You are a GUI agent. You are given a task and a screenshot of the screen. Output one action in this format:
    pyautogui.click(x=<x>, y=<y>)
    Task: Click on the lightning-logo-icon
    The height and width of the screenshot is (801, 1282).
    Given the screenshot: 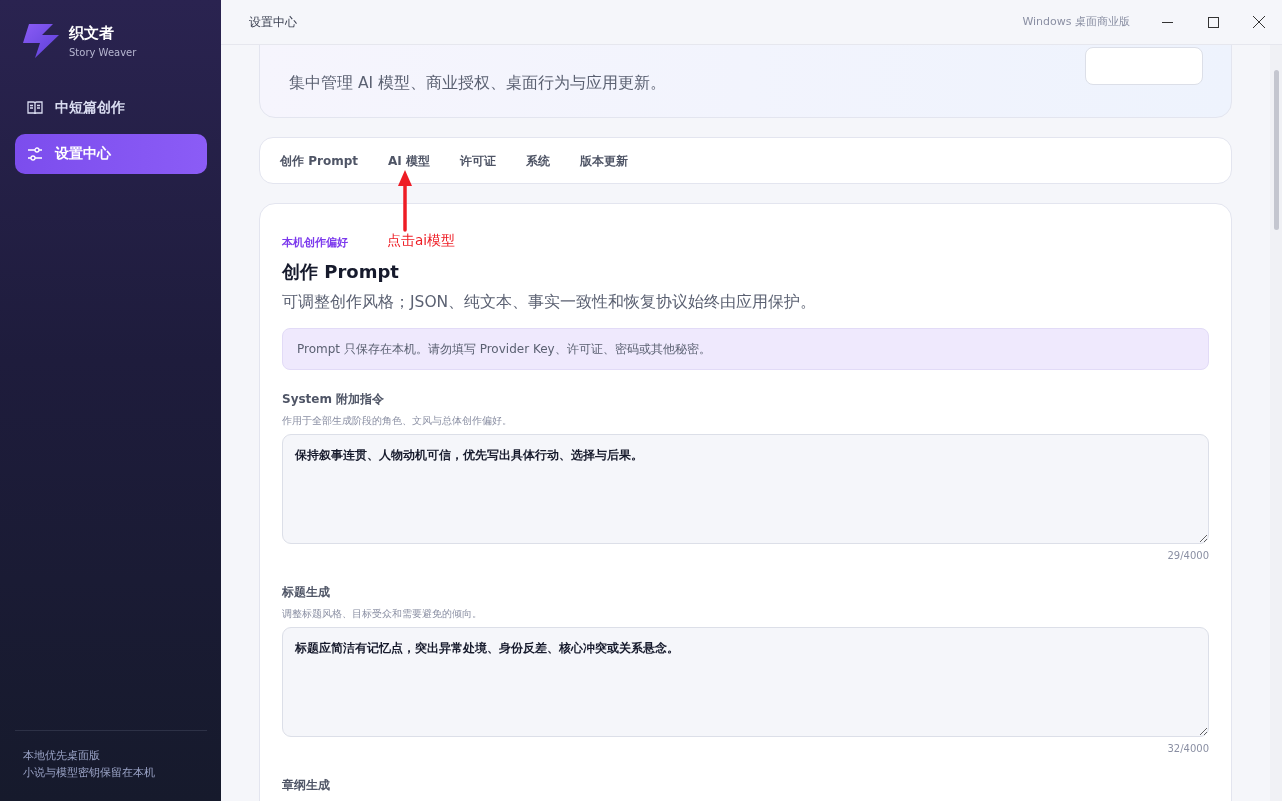 What is the action you would take?
    pyautogui.click(x=41, y=40)
    